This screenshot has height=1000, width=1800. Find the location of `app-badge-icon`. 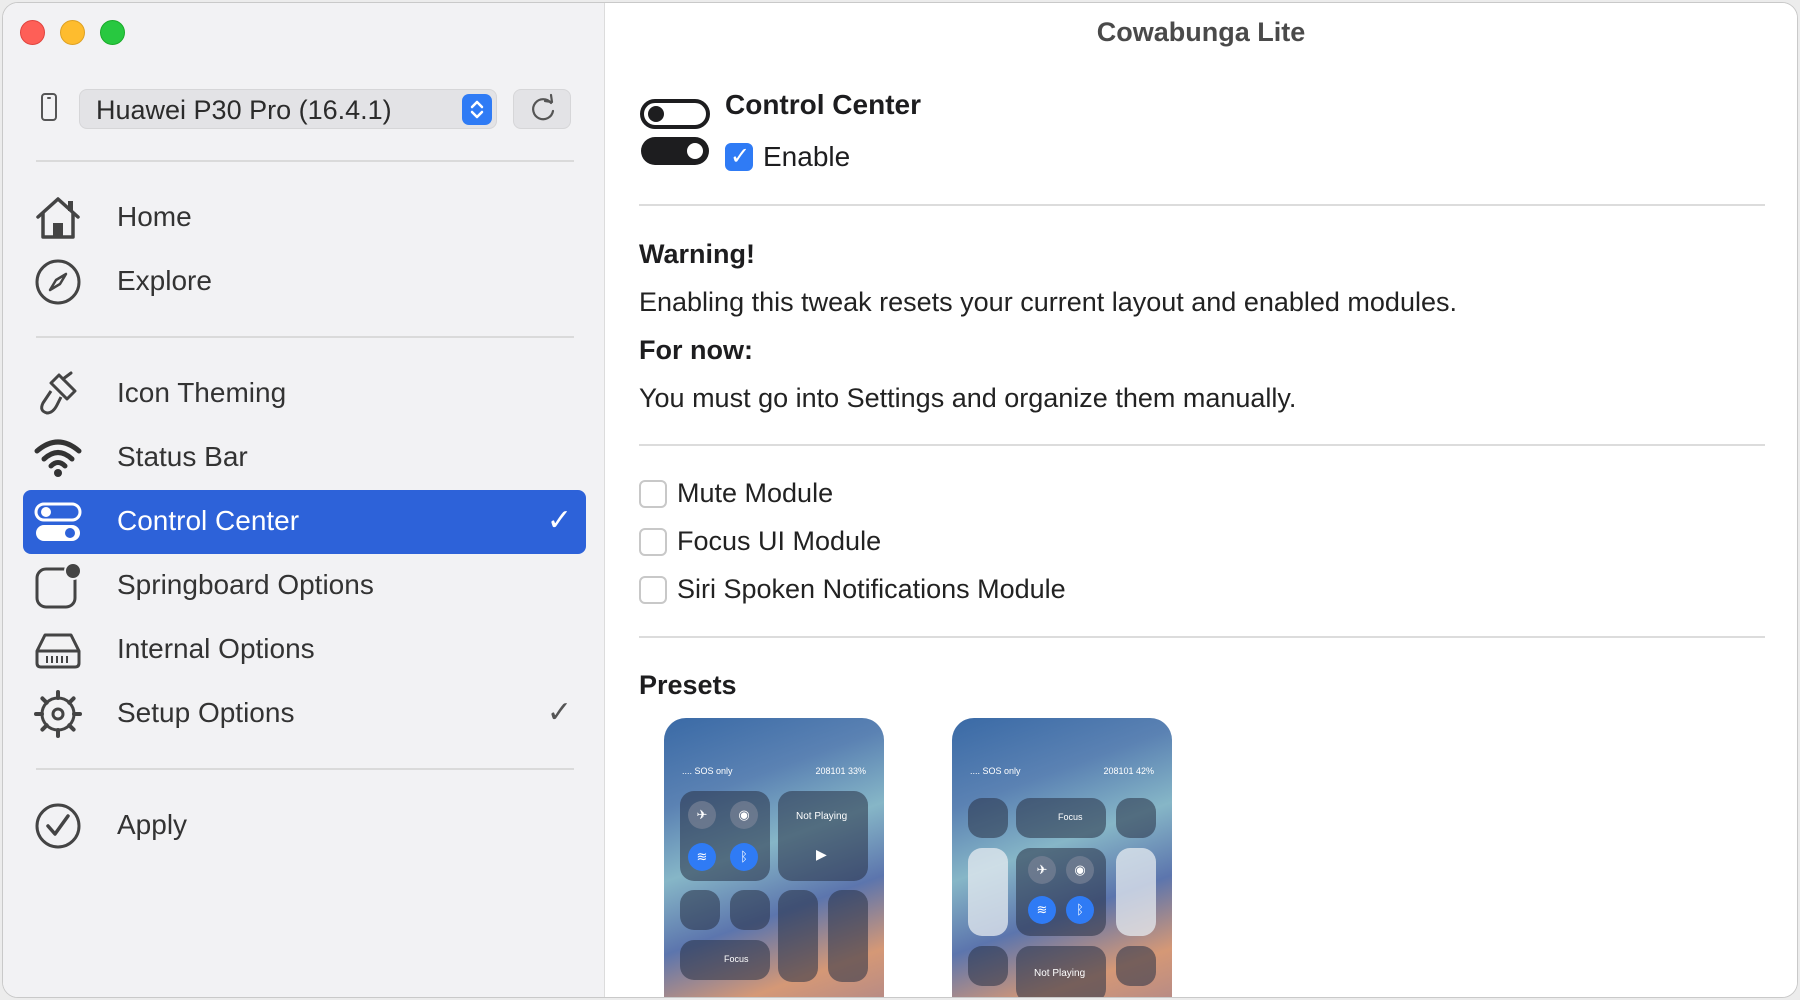

app-badge-icon is located at coordinates (58, 586).